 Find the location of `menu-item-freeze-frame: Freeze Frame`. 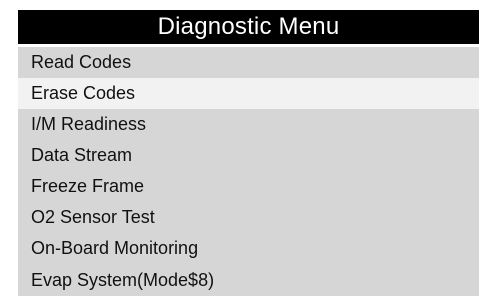

menu-item-freeze-frame: Freeze Frame is located at coordinates (248, 186).